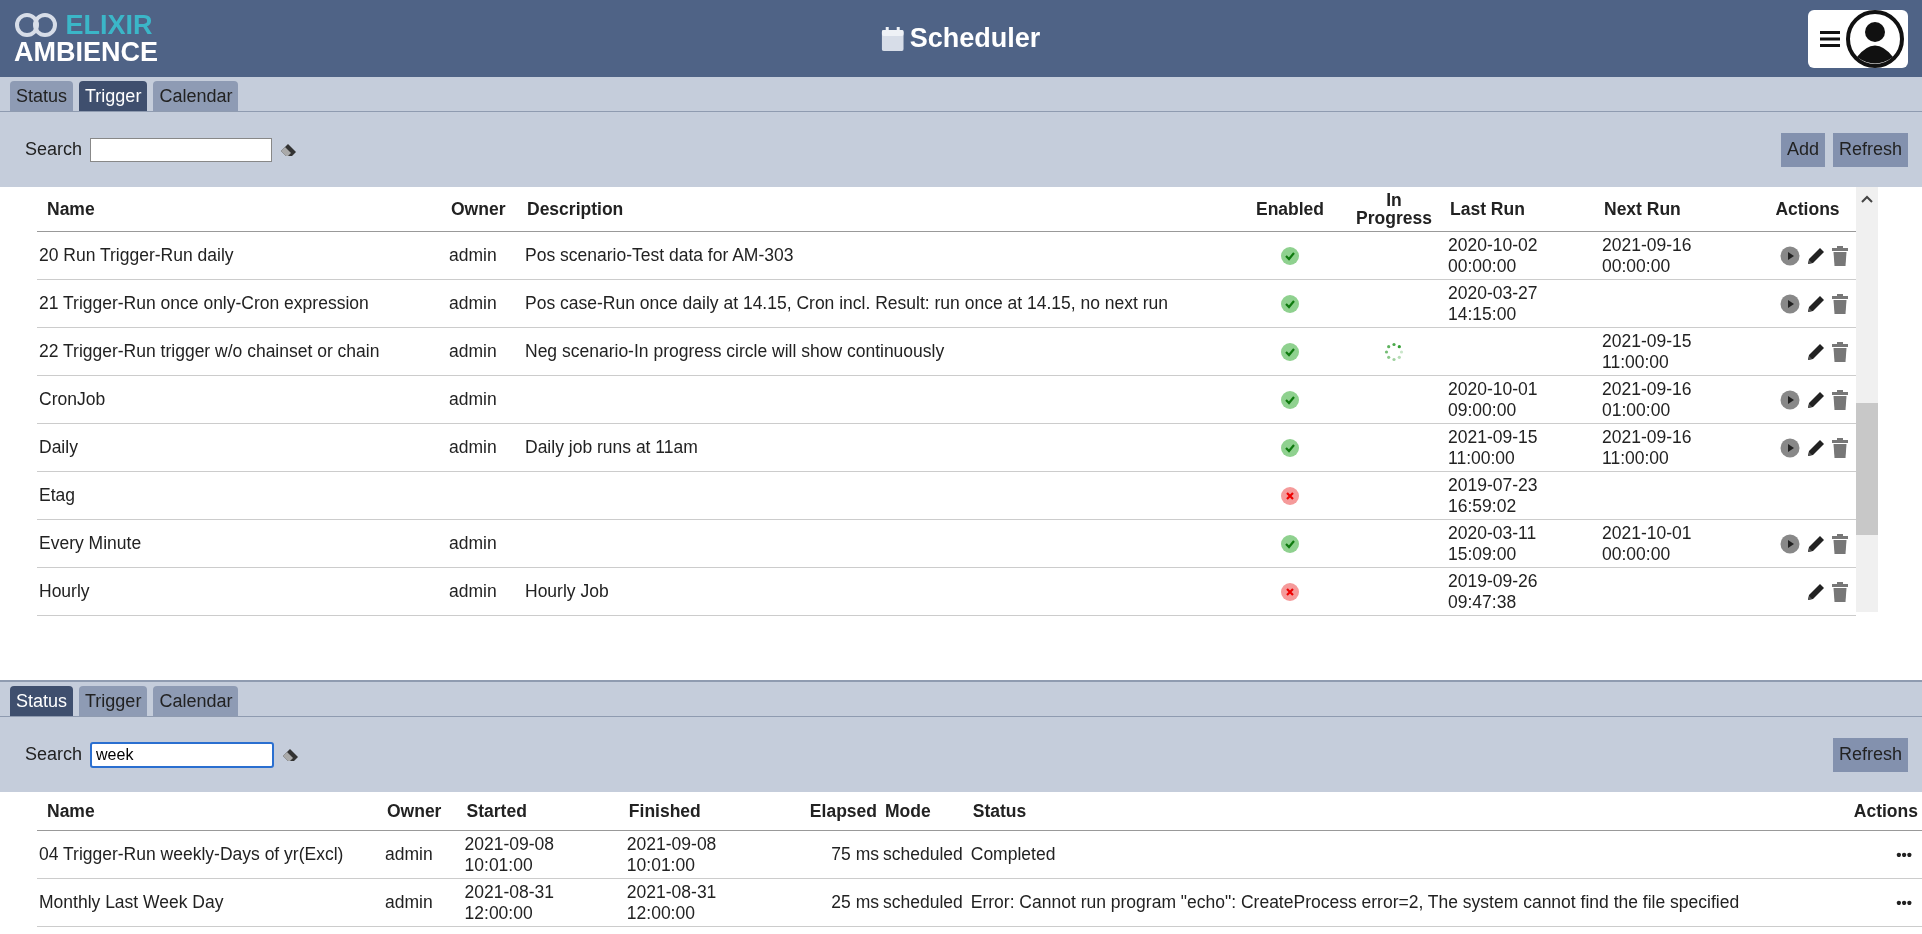 This screenshot has width=1922, height=934. What do you see at coordinates (210, 854) in the screenshot?
I see `table-cell: 04 Trigger-Run weekly-Days of yr(Excl)` at bounding box center [210, 854].